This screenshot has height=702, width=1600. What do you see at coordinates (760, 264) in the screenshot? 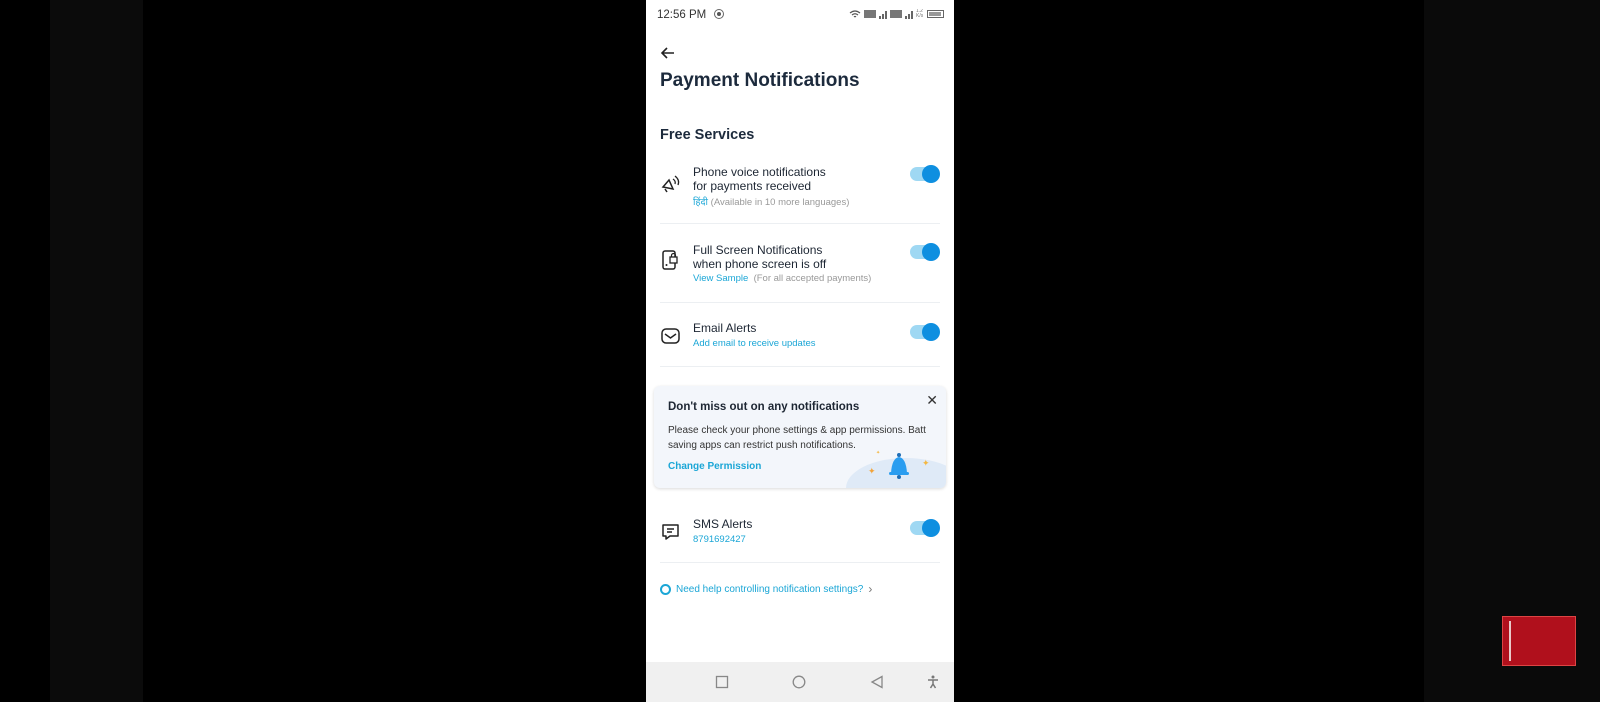
I see `setting-subtitle: when phone screen is off` at bounding box center [760, 264].